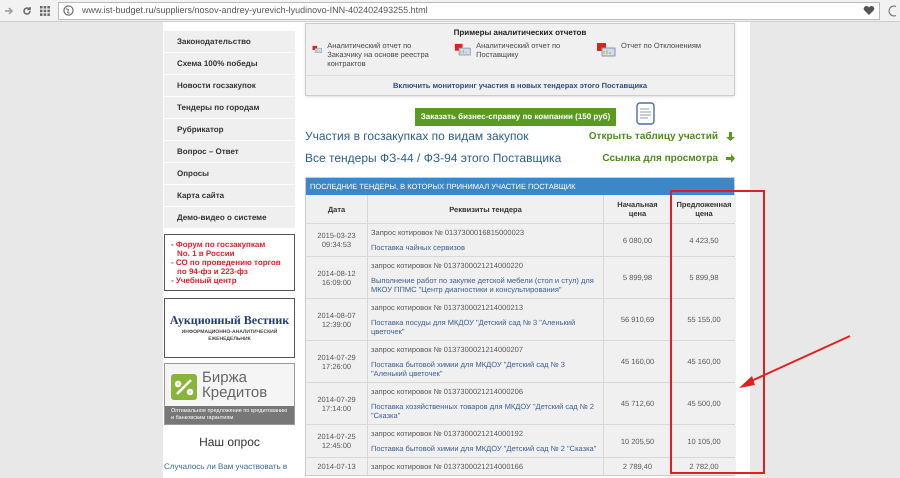 This screenshot has width=900, height=478. Describe the element at coordinates (9, 11) in the screenshot. I see `forward-icon` at that location.